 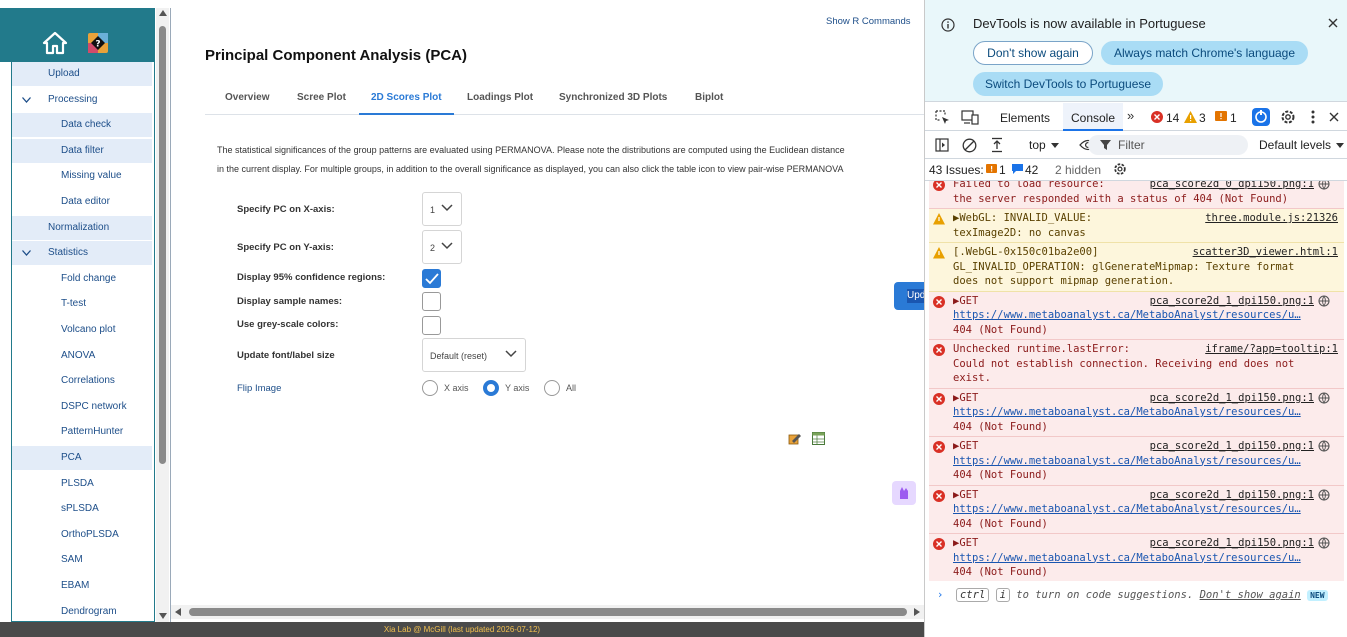 What do you see at coordinates (474, 355) in the screenshot?
I see `font-size-select: Default (reset)` at bounding box center [474, 355].